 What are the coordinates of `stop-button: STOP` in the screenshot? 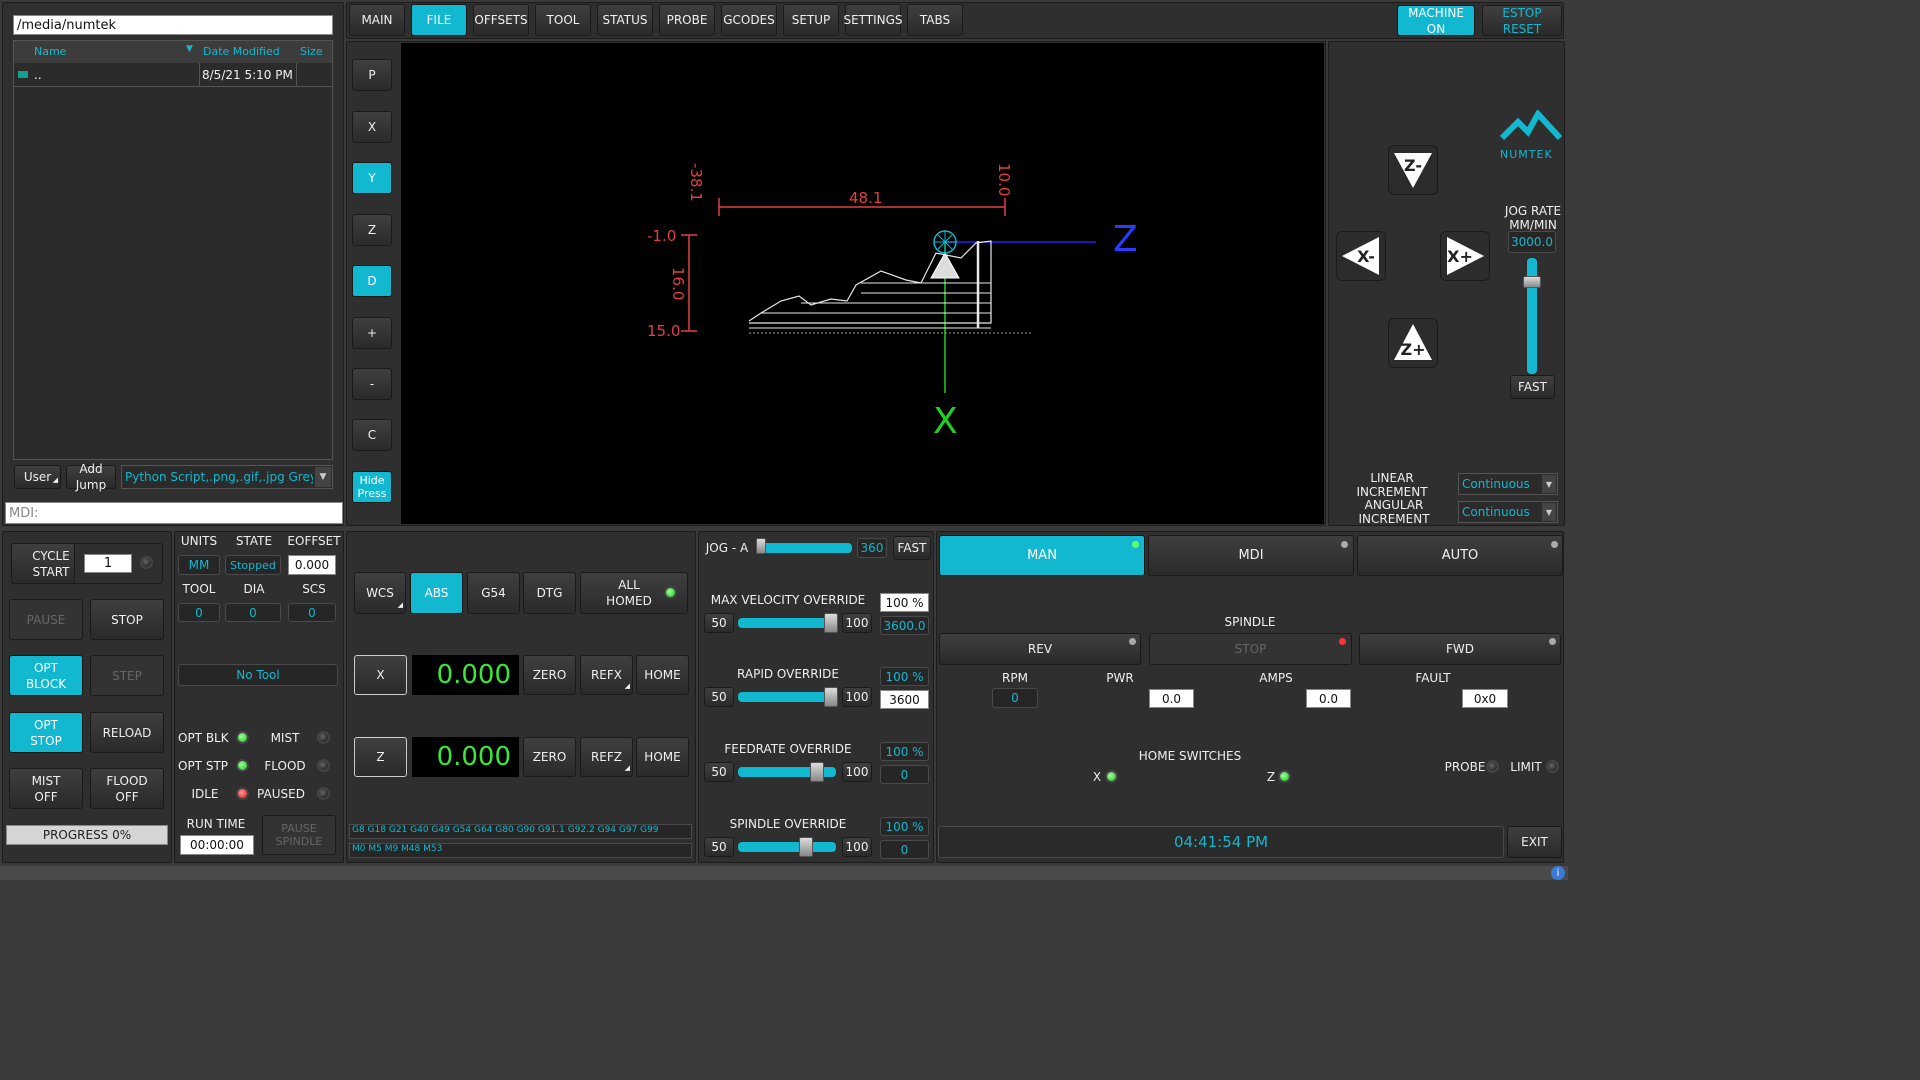 It's located at (127, 619).